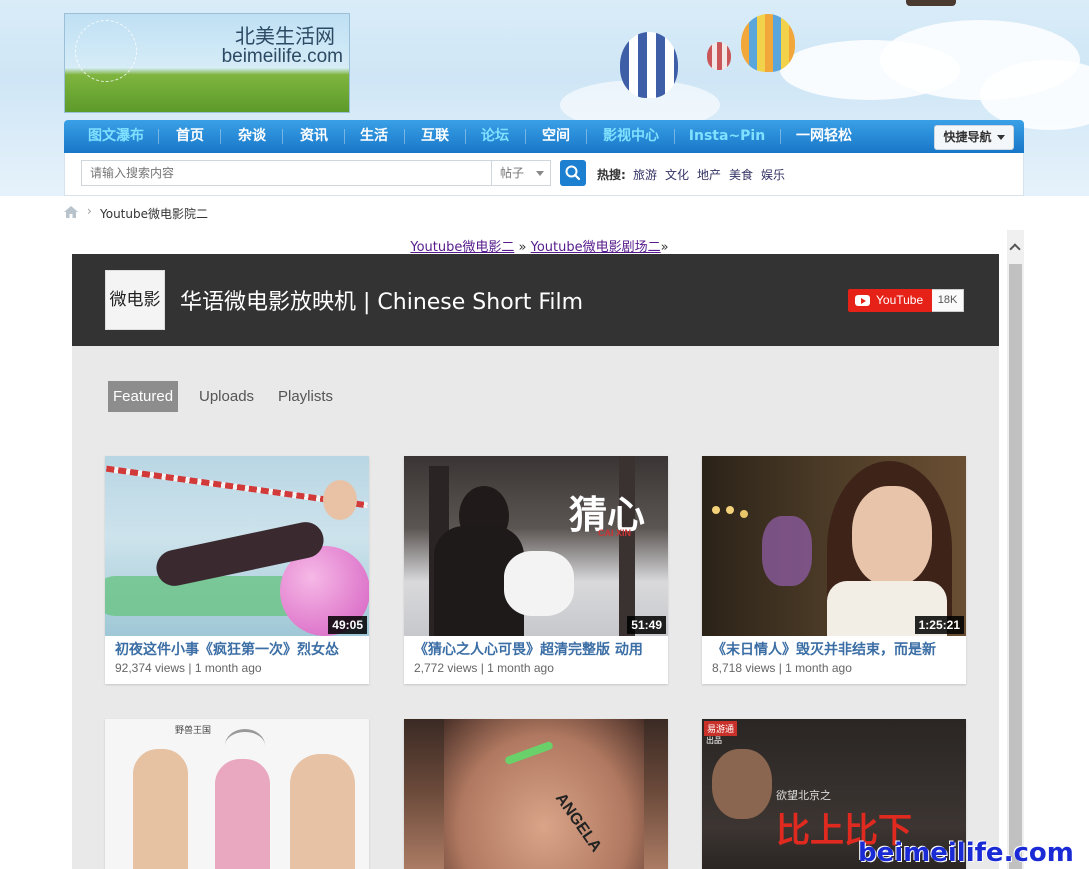 The height and width of the screenshot is (869, 1089). I want to click on video-card: 野兽王国, so click(237, 794).